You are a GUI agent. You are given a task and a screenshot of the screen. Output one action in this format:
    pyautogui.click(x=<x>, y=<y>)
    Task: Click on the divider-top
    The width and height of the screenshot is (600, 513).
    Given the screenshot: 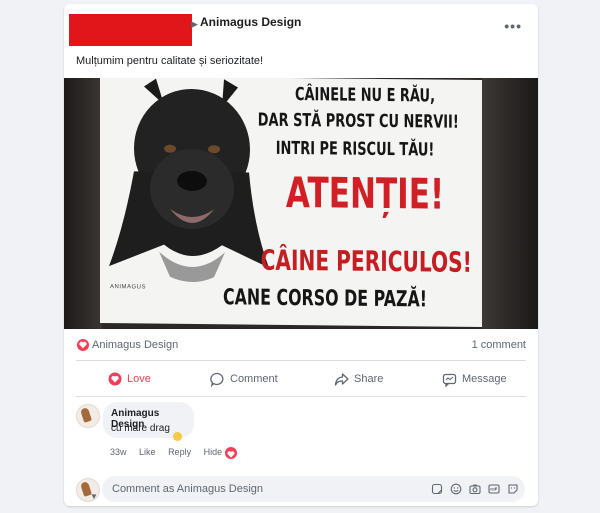 What is the action you would take?
    pyautogui.click(x=301, y=360)
    